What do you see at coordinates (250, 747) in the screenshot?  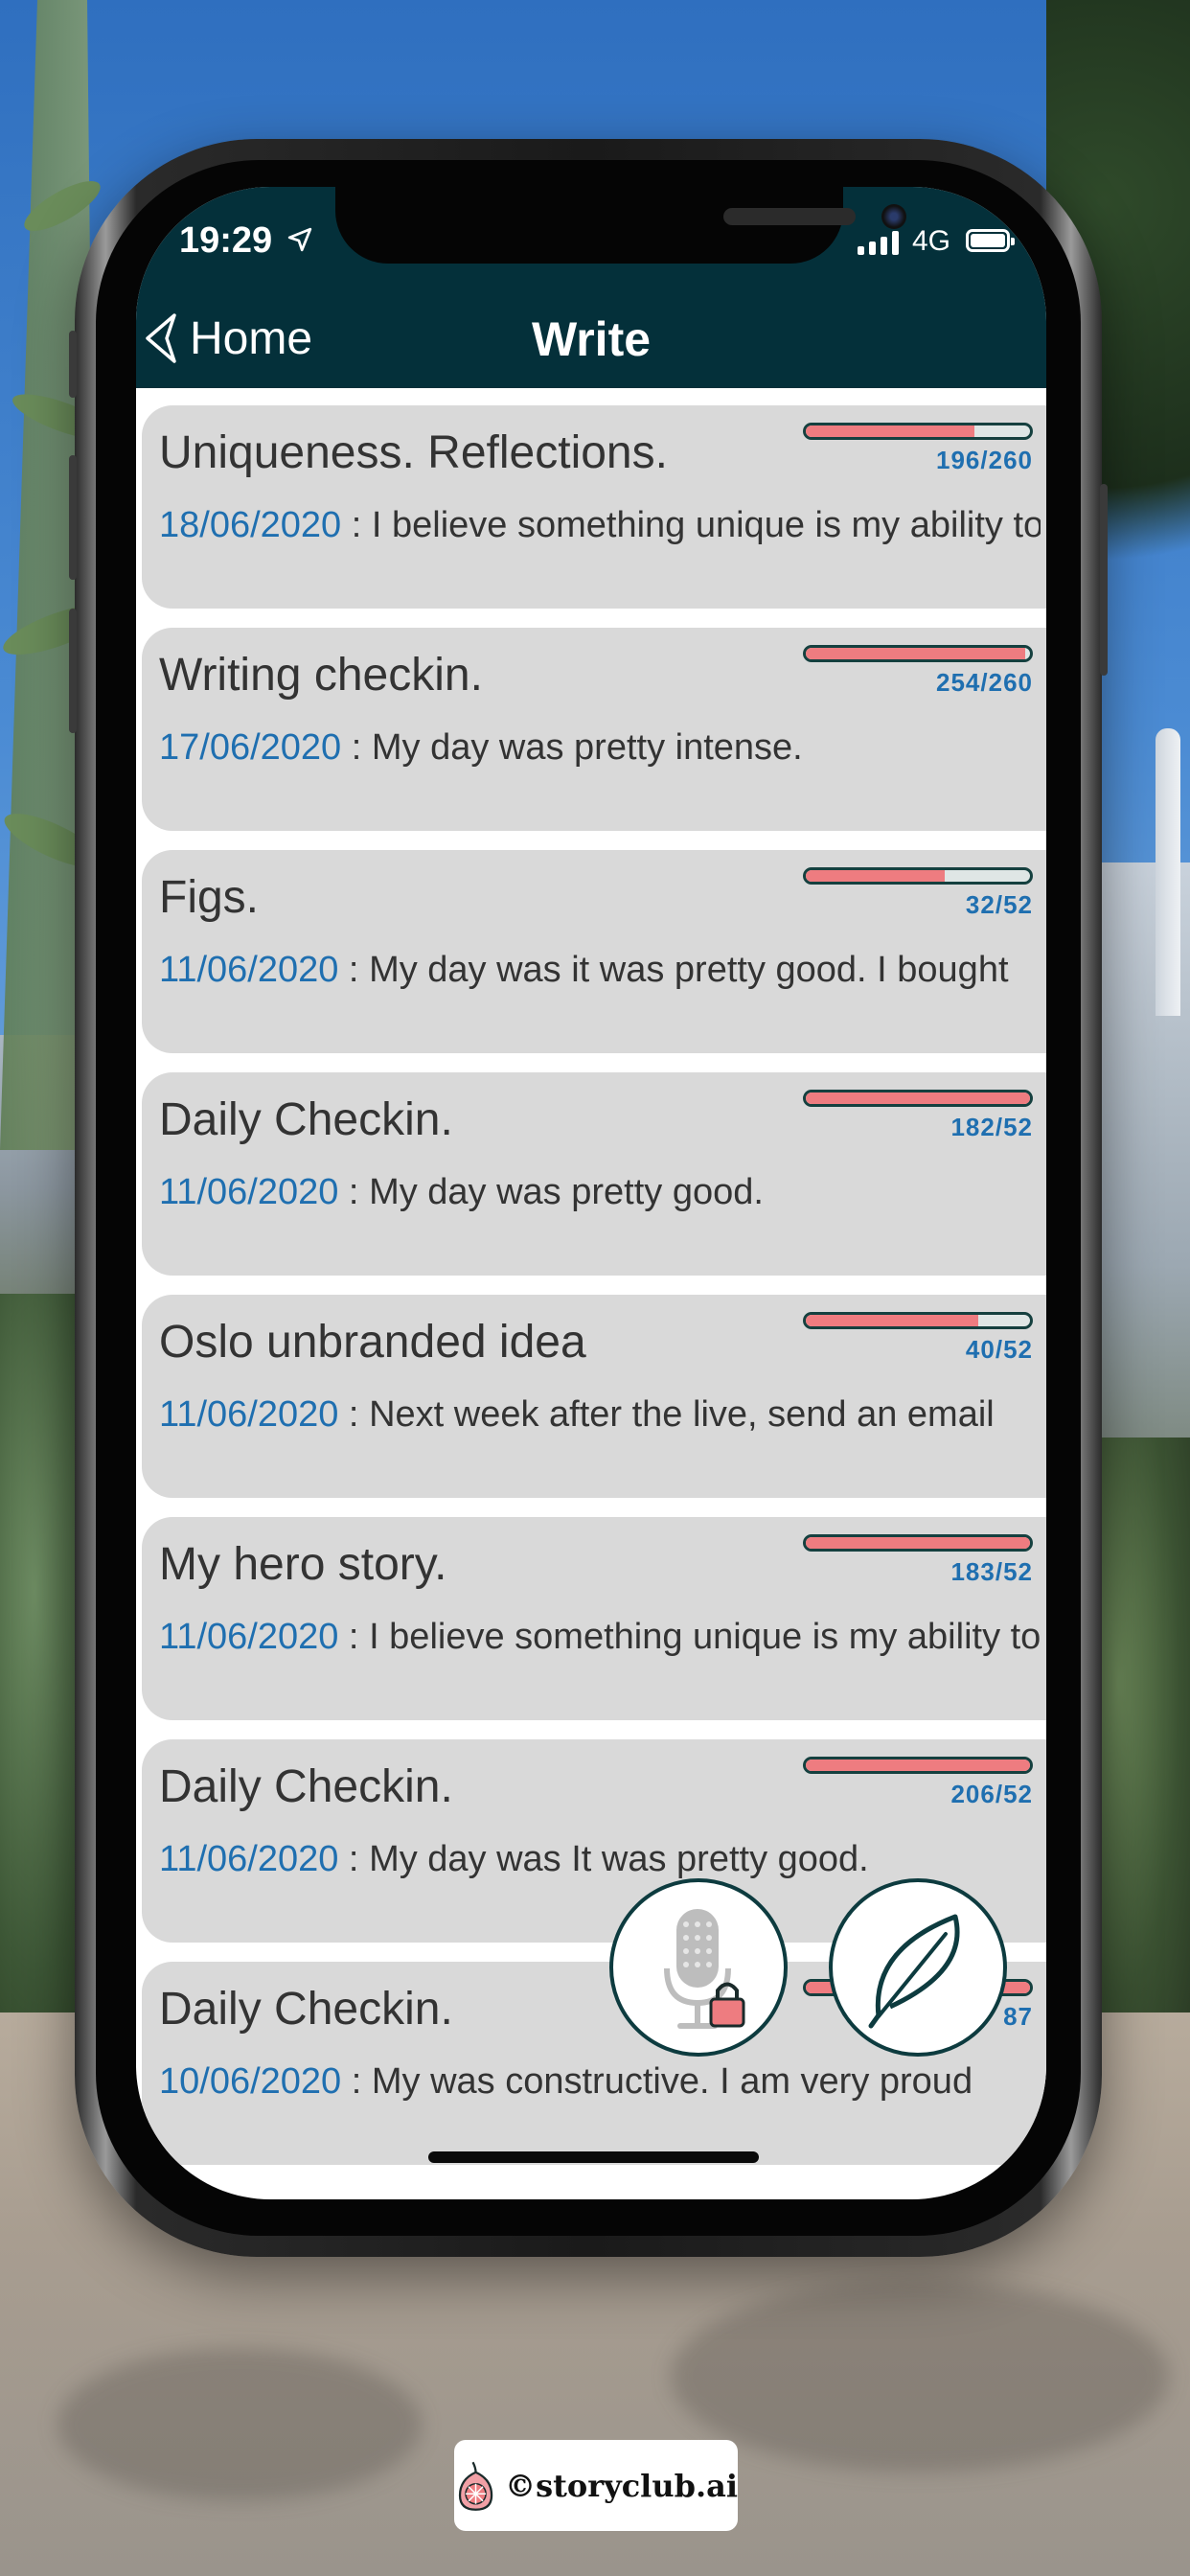 I see `entry-date: 17/06/2020` at bounding box center [250, 747].